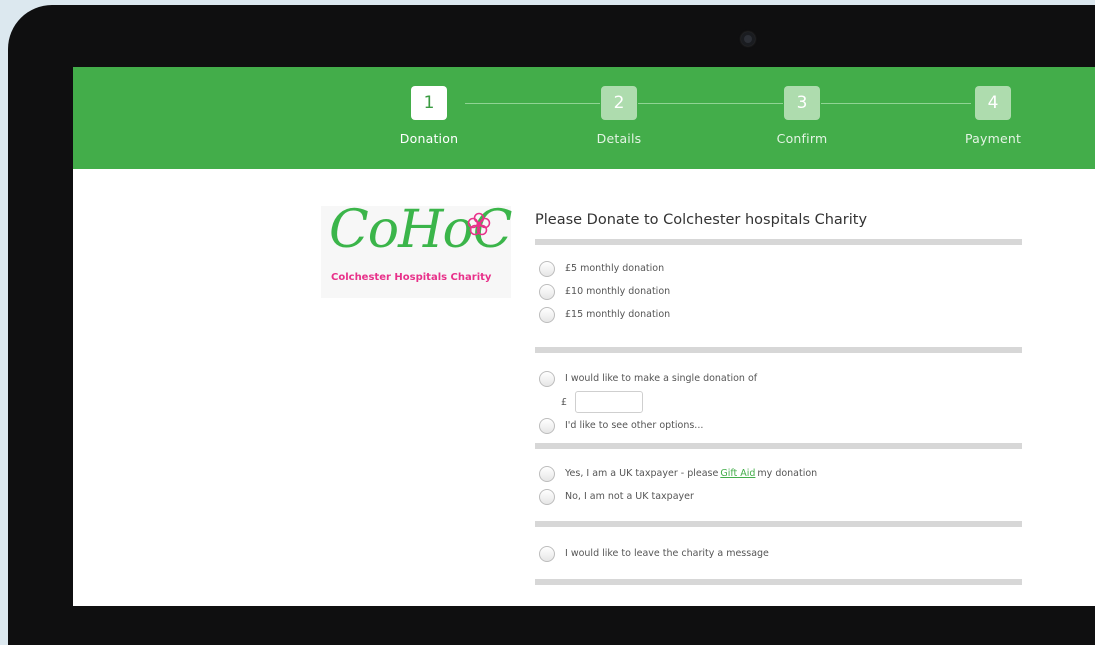 This screenshot has width=1095, height=645. I want to click on gift-aid-link: Gift Aid, so click(737, 473).